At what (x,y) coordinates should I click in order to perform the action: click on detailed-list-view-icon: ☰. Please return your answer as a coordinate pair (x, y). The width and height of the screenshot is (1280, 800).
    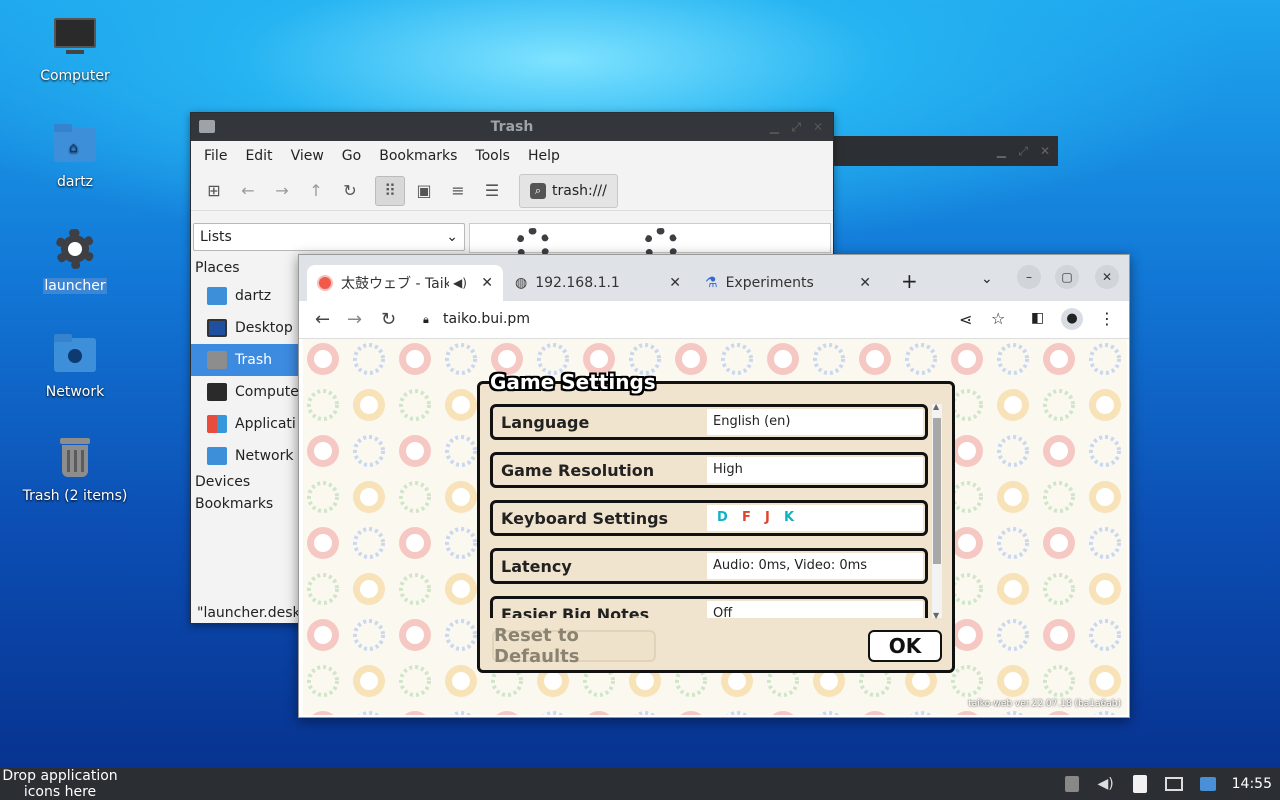
    Looking at the image, I should click on (492, 191).